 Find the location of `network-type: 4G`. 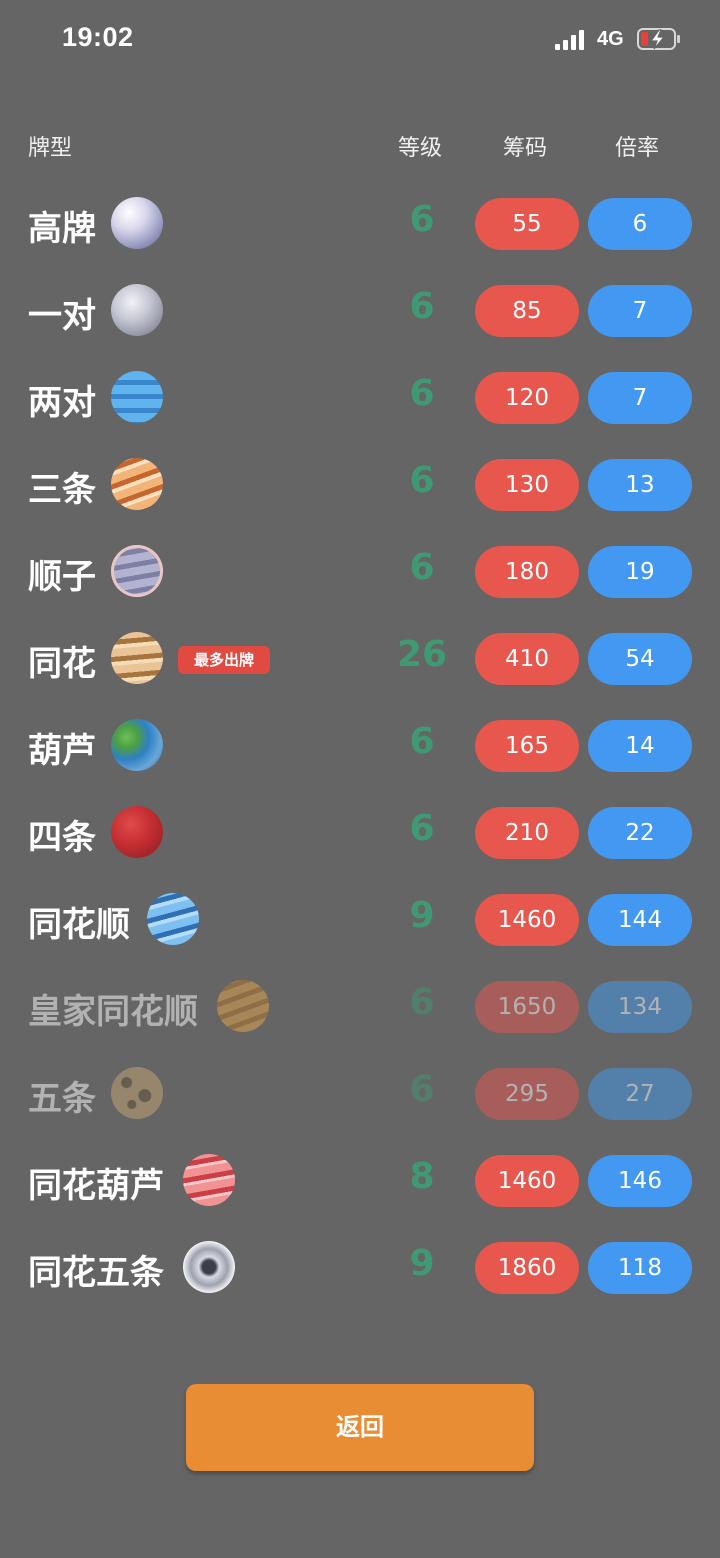

network-type: 4G is located at coordinates (610, 39).